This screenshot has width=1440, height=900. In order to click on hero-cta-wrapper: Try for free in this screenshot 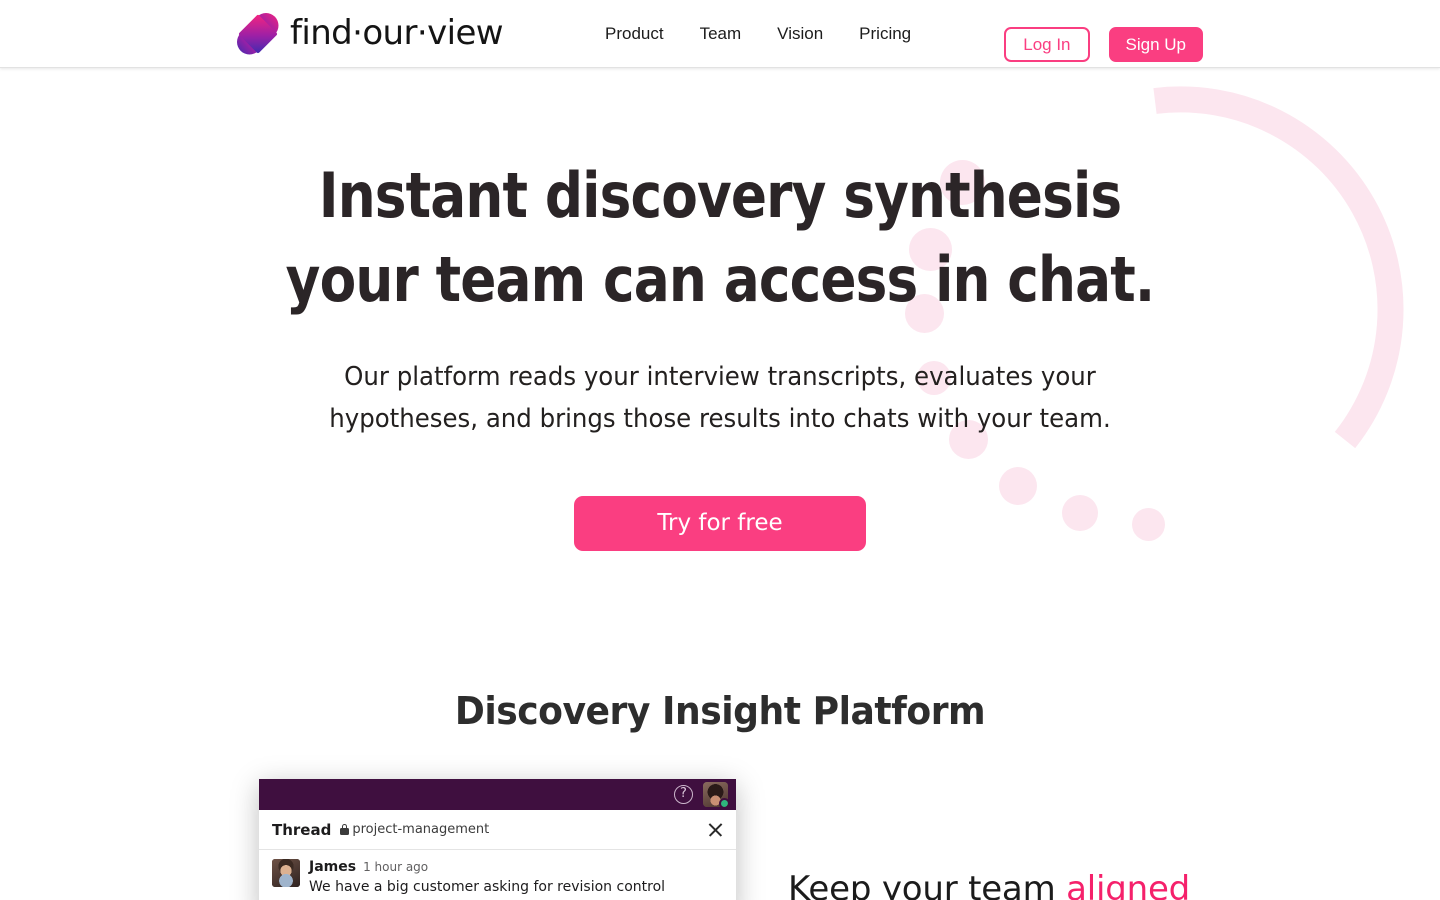, I will do `click(720, 523)`.